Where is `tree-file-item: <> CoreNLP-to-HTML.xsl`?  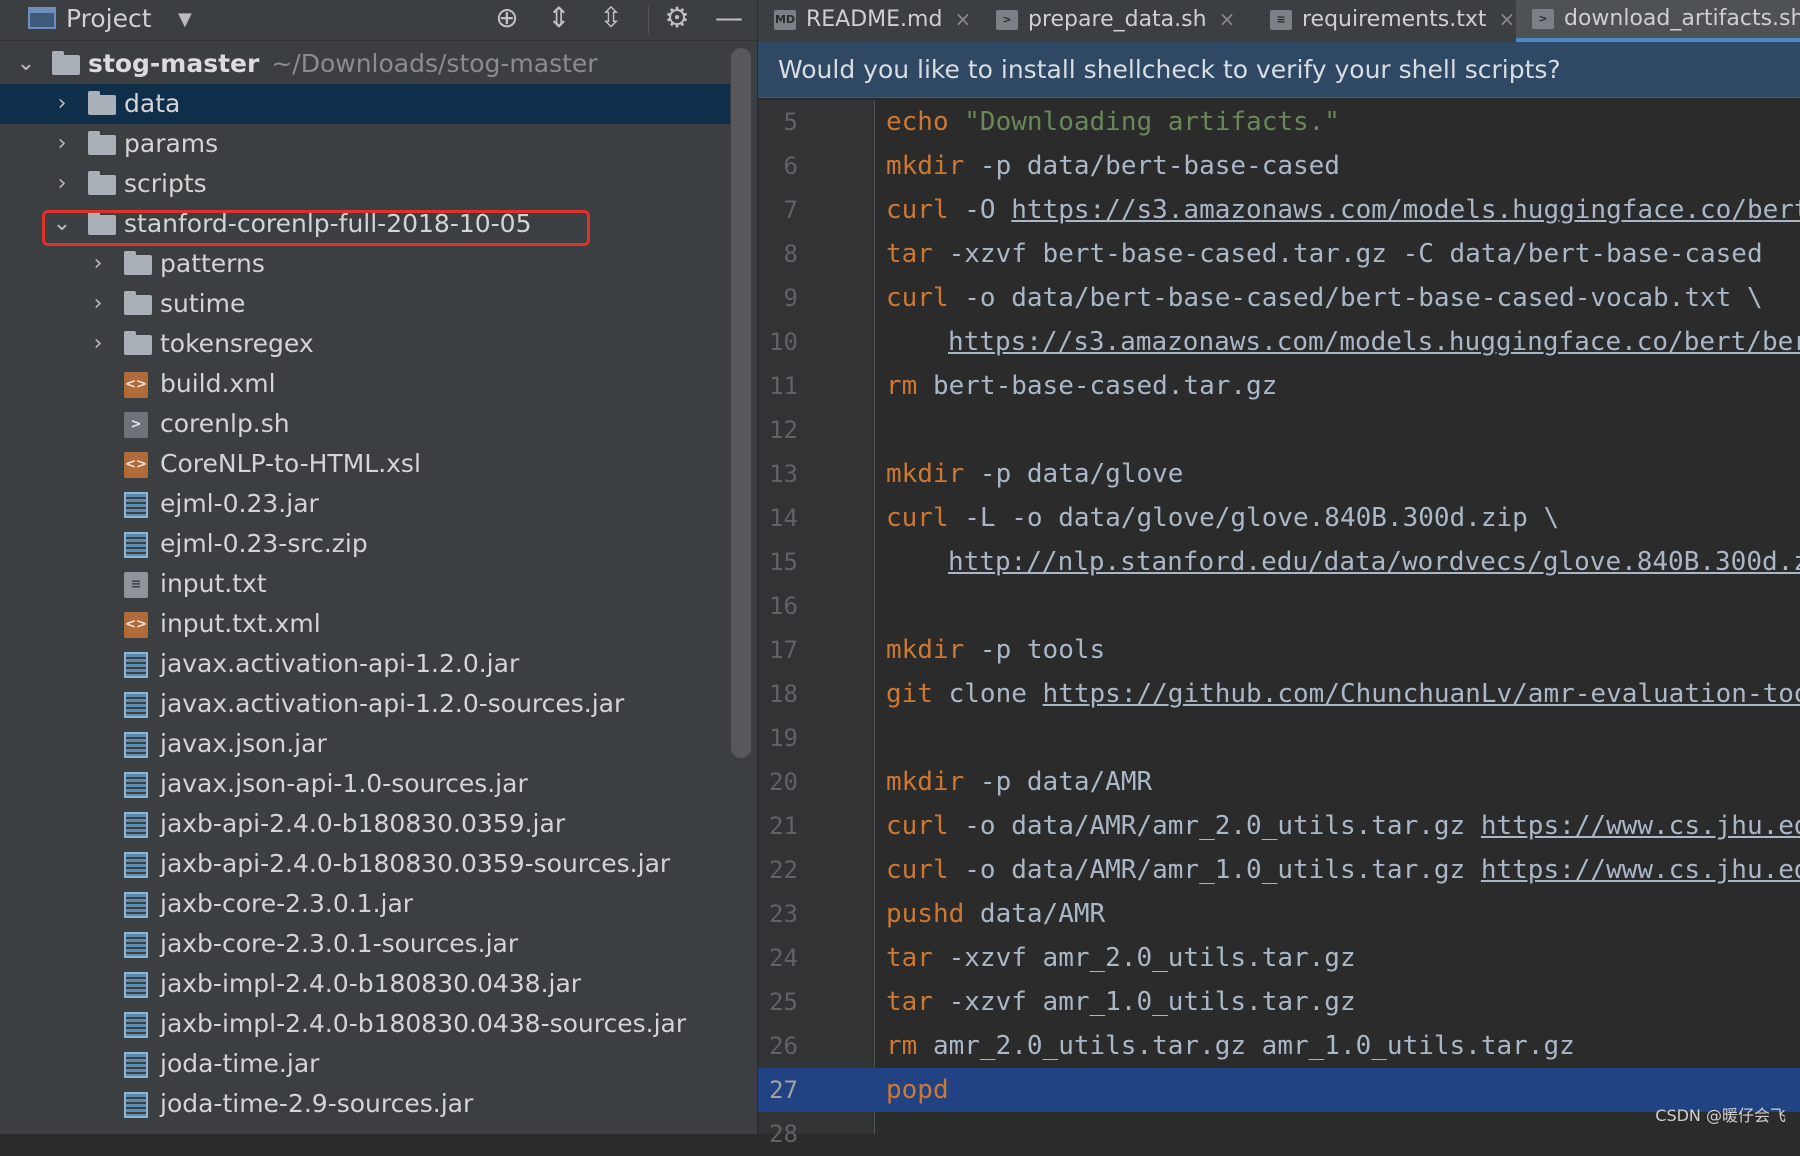
tree-file-item: <> CoreNLP-to-HTML.xsl is located at coordinates (365, 464).